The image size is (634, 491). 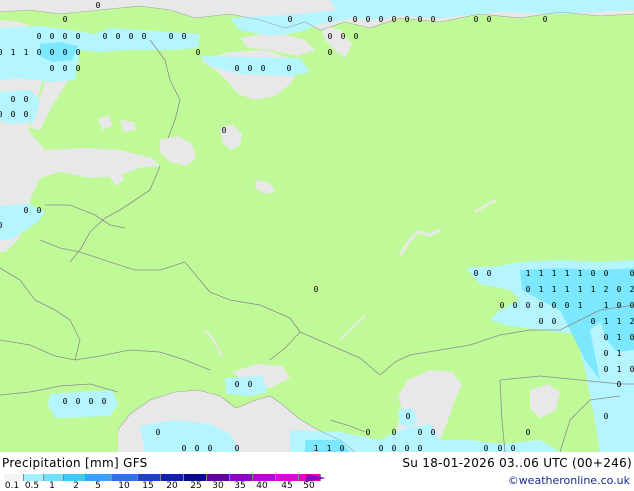 What do you see at coordinates (569, 480) in the screenshot?
I see `source-credit: ©weatheronline.co.uk` at bounding box center [569, 480].